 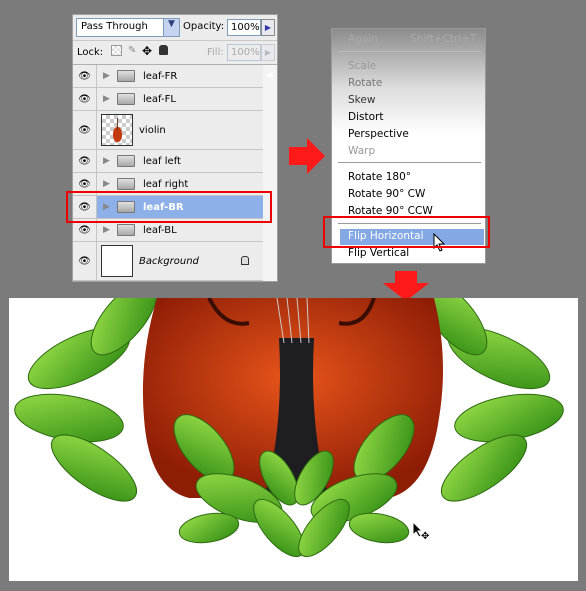 I want to click on move-cursor-icon: ✥, so click(x=420, y=531).